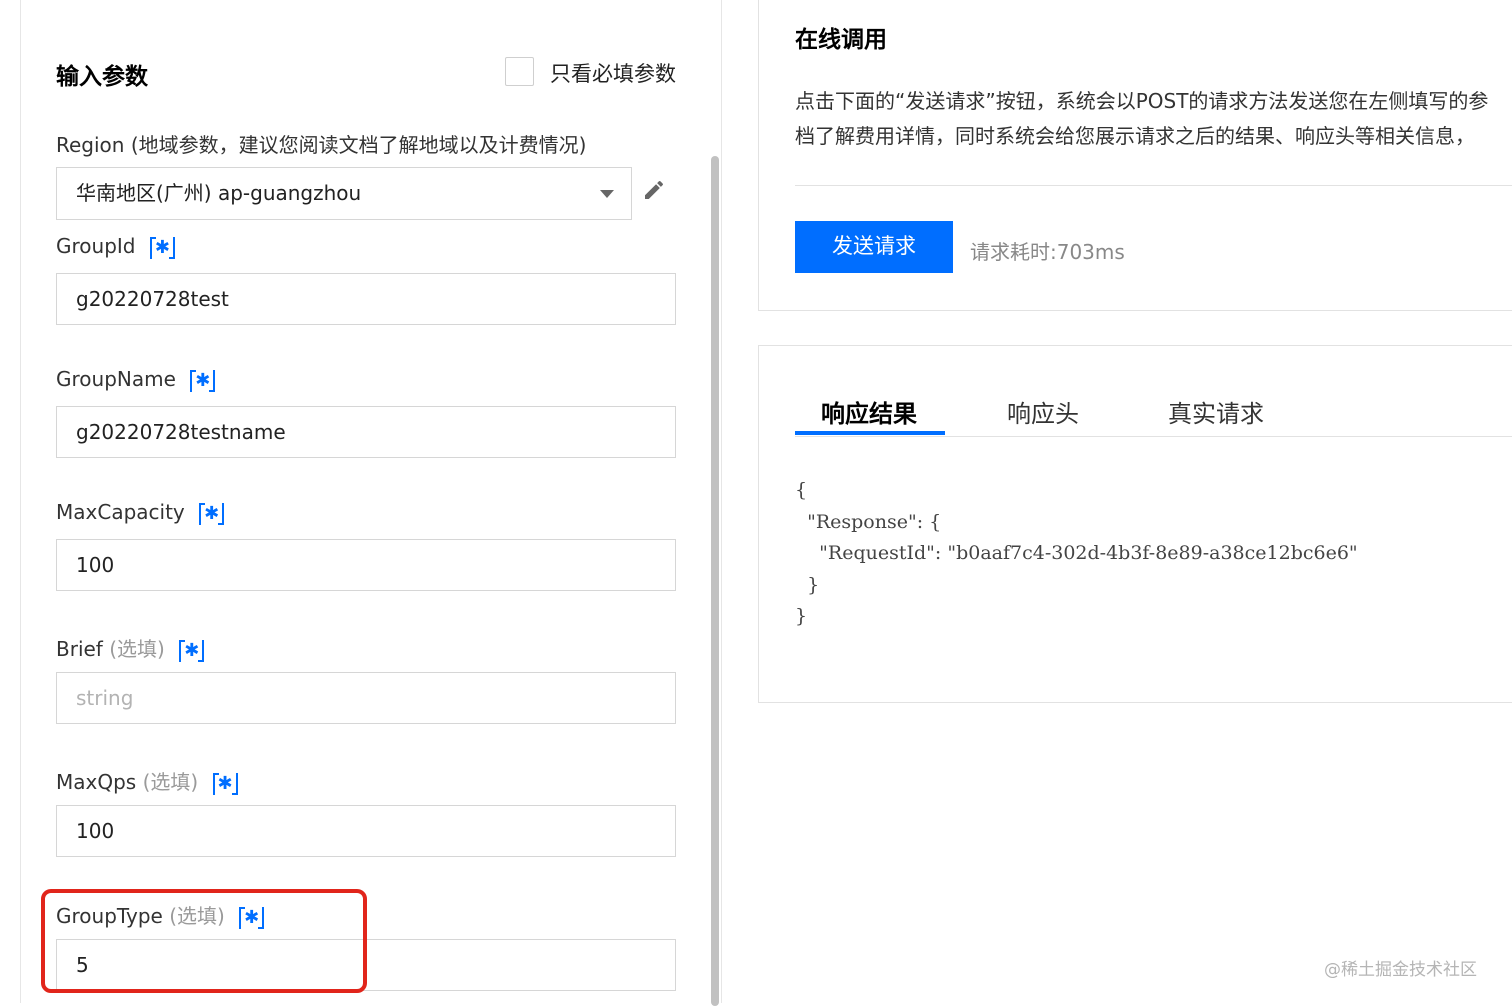 Image resolution: width=1512 pixels, height=1006 pixels. I want to click on tab-response-result: 响应结果, so click(869, 411).